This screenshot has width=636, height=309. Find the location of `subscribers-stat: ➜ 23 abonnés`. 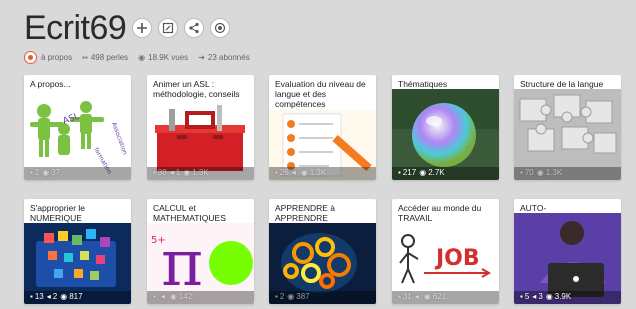

subscribers-stat: ➜ 23 abonnés is located at coordinates (224, 57).